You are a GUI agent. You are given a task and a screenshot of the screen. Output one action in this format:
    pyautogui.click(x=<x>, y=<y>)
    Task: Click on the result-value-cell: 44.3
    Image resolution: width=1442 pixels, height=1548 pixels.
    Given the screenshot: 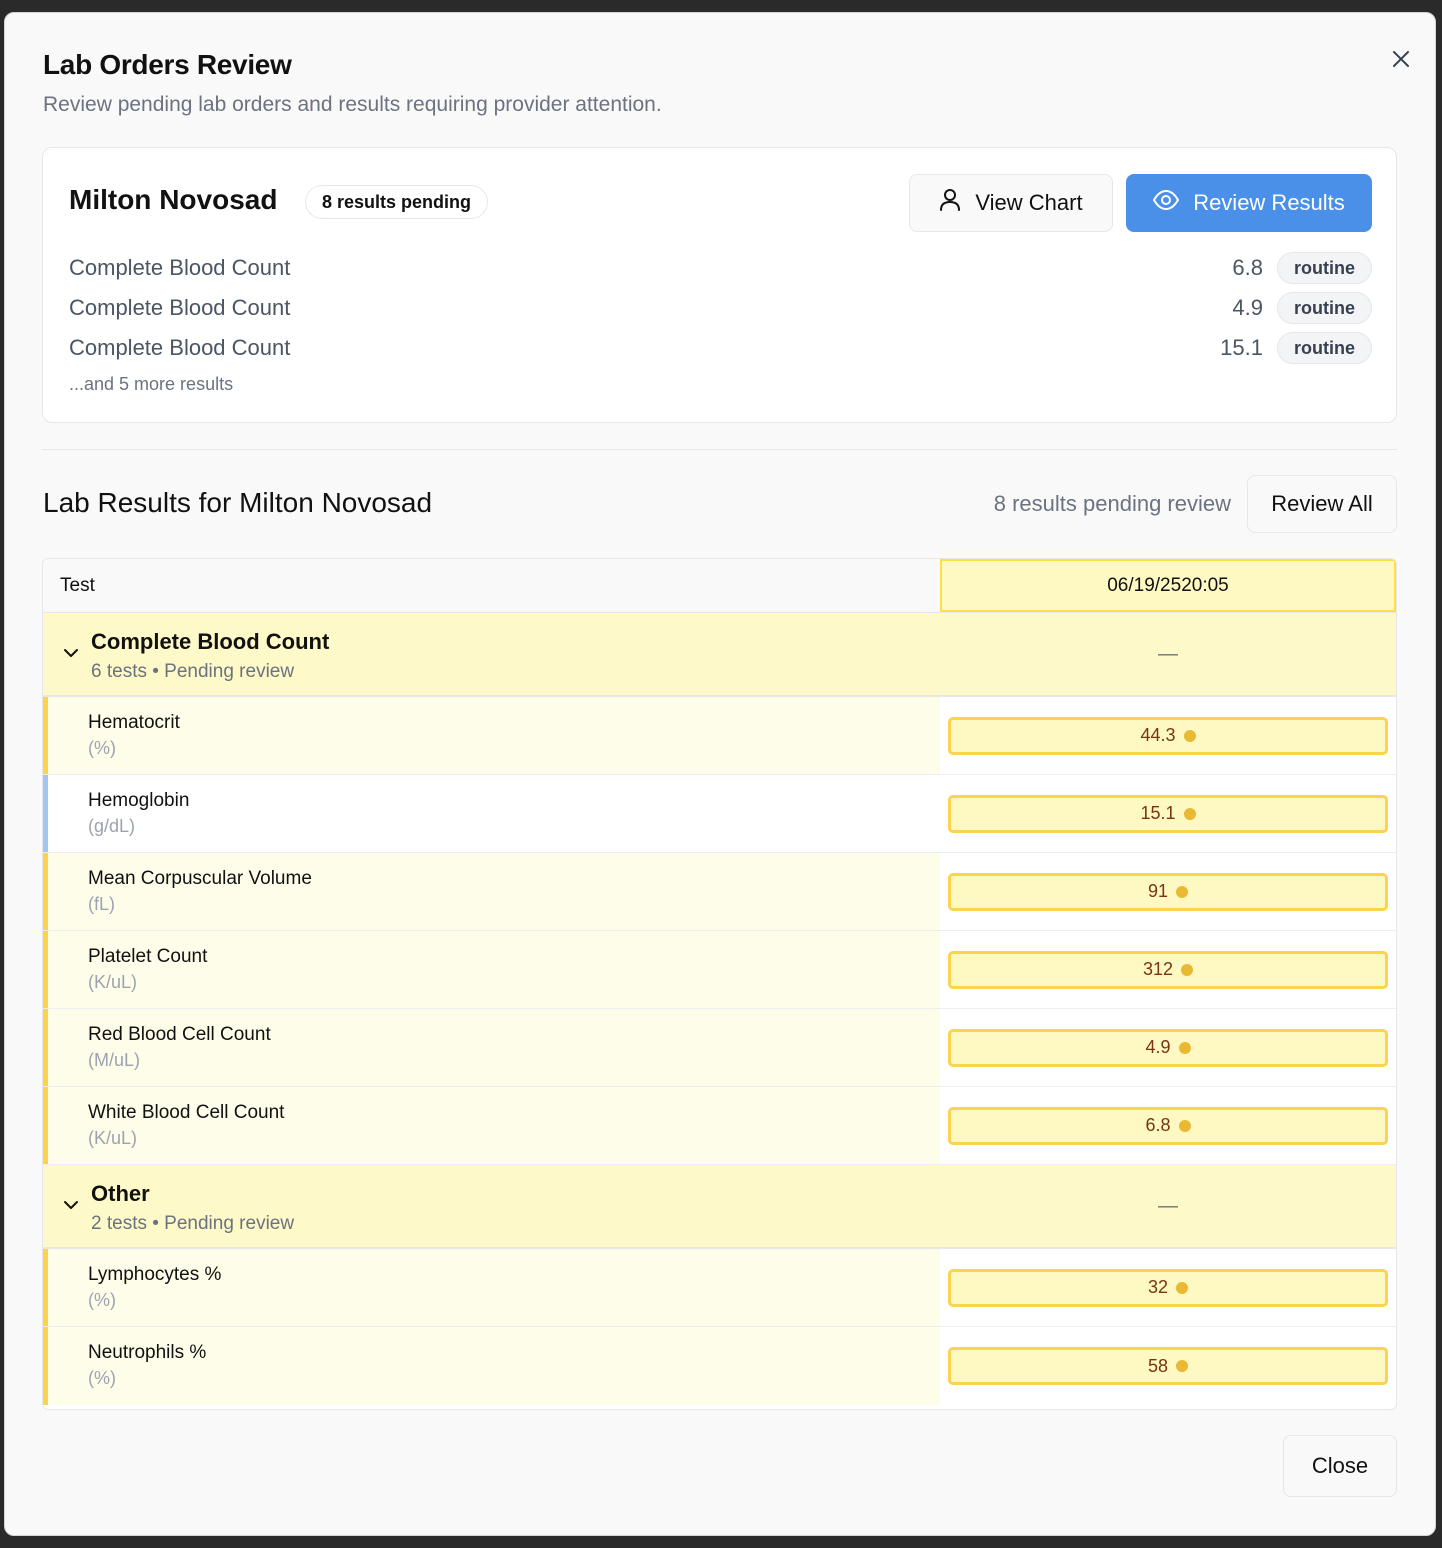 What is the action you would take?
    pyautogui.click(x=1168, y=735)
    